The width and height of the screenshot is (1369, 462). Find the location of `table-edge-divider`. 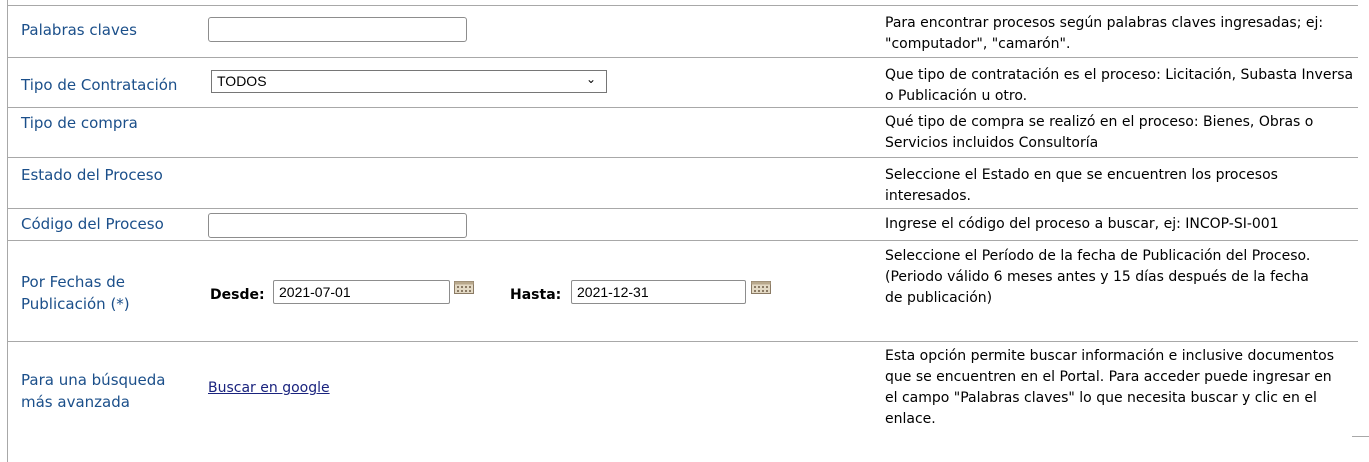

table-edge-divider is located at coordinates (1360, 436).